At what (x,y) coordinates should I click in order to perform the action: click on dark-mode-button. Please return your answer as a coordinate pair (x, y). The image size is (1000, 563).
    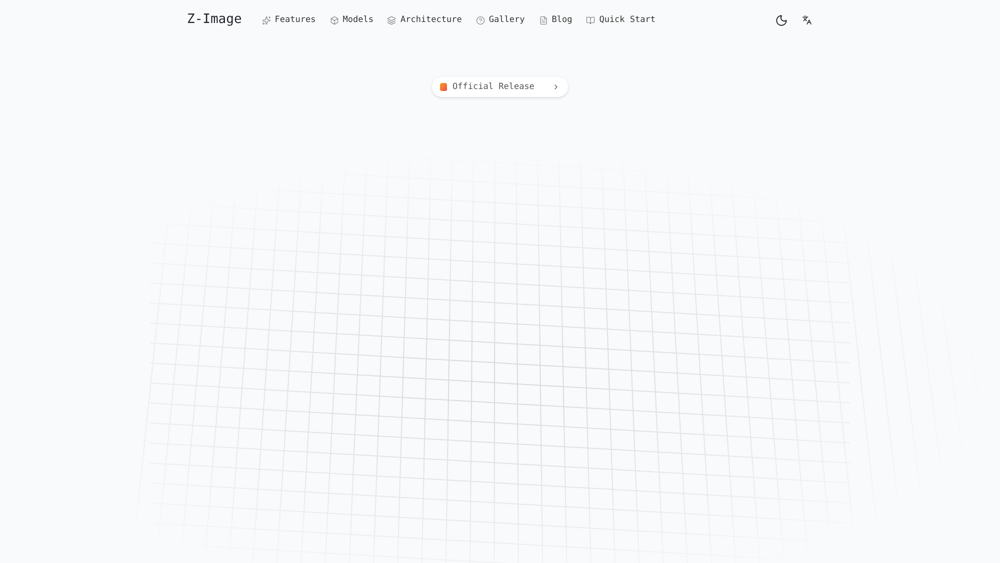
    Looking at the image, I should click on (781, 20).